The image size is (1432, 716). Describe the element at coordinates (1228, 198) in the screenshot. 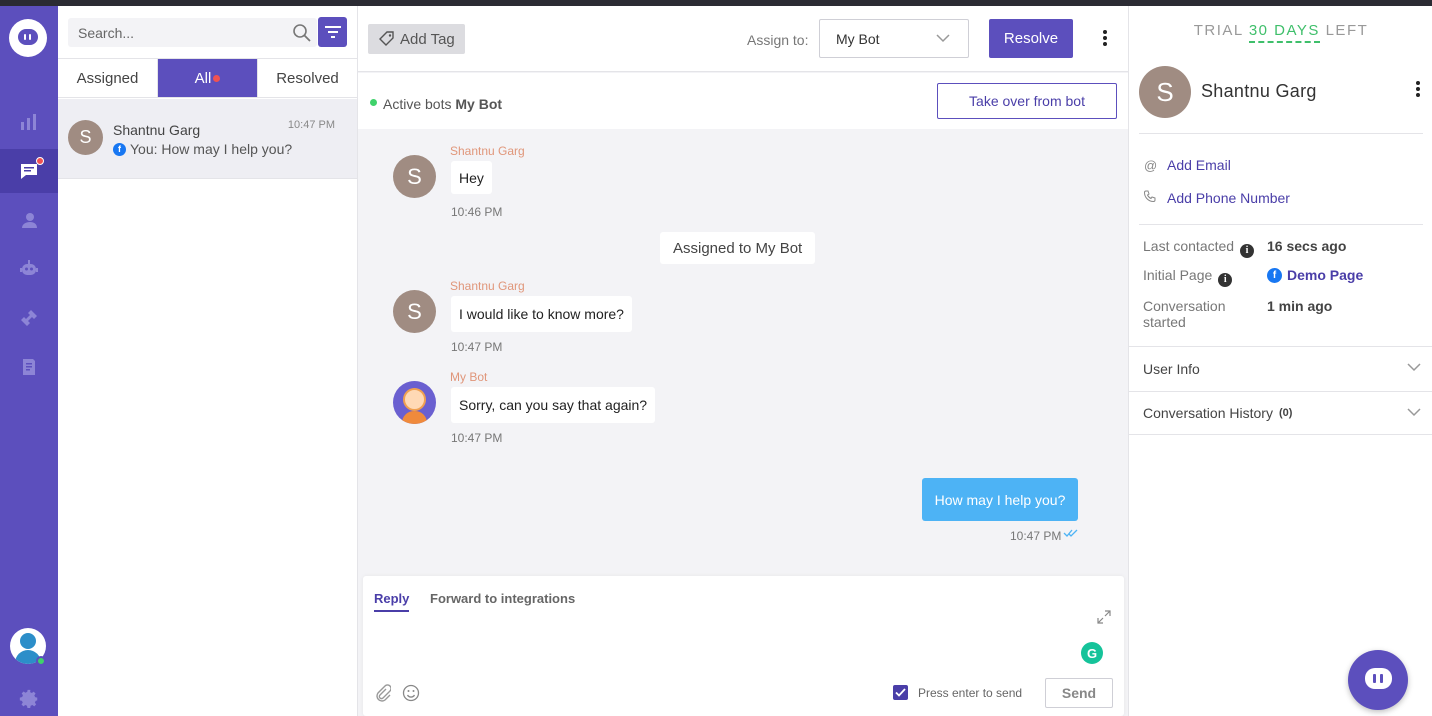

I see `add-phone-link: Add Phone Number` at that location.